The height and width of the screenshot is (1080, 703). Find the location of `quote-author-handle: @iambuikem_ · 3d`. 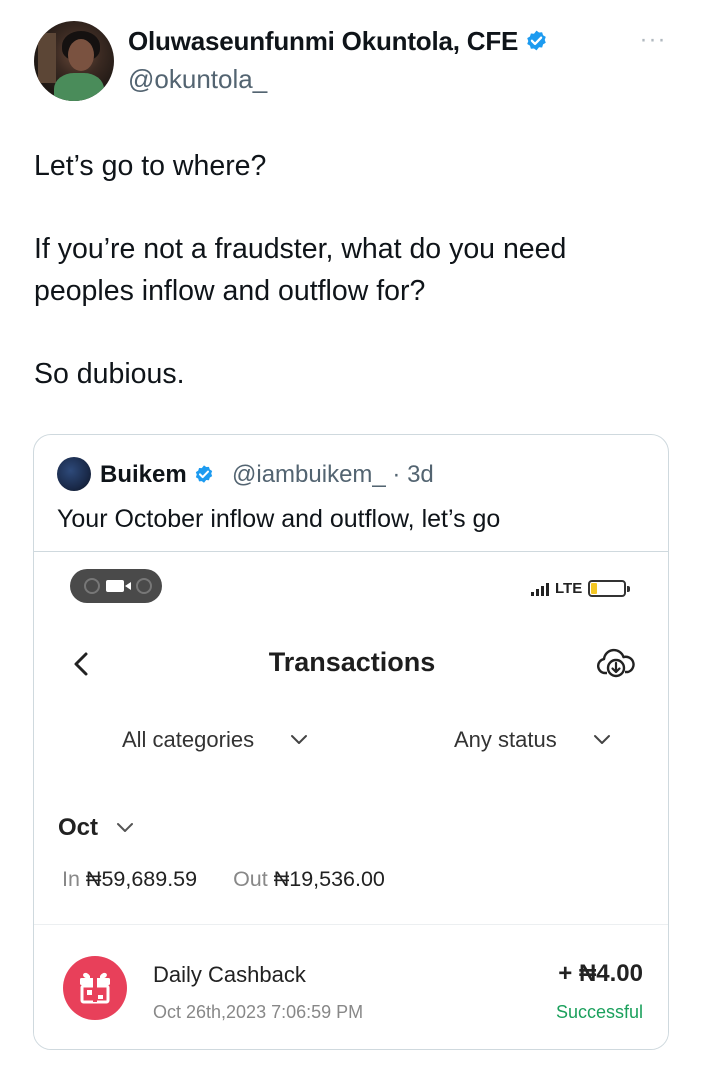

quote-author-handle: @iambuikem_ · 3d is located at coordinates (333, 475).